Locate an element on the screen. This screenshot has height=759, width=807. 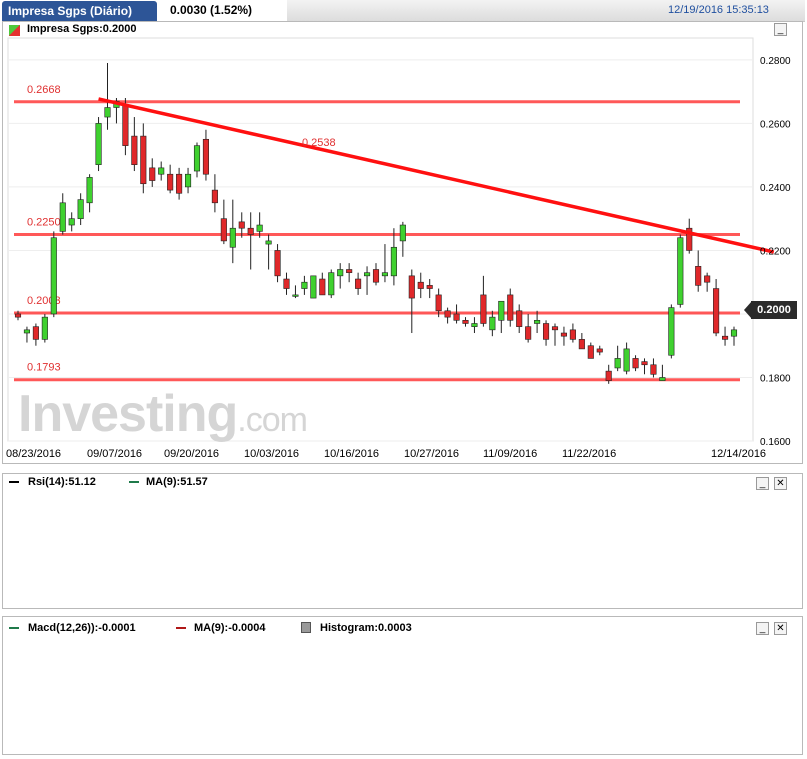
price-y-tick: 0.2600 is located at coordinates (775, 124).